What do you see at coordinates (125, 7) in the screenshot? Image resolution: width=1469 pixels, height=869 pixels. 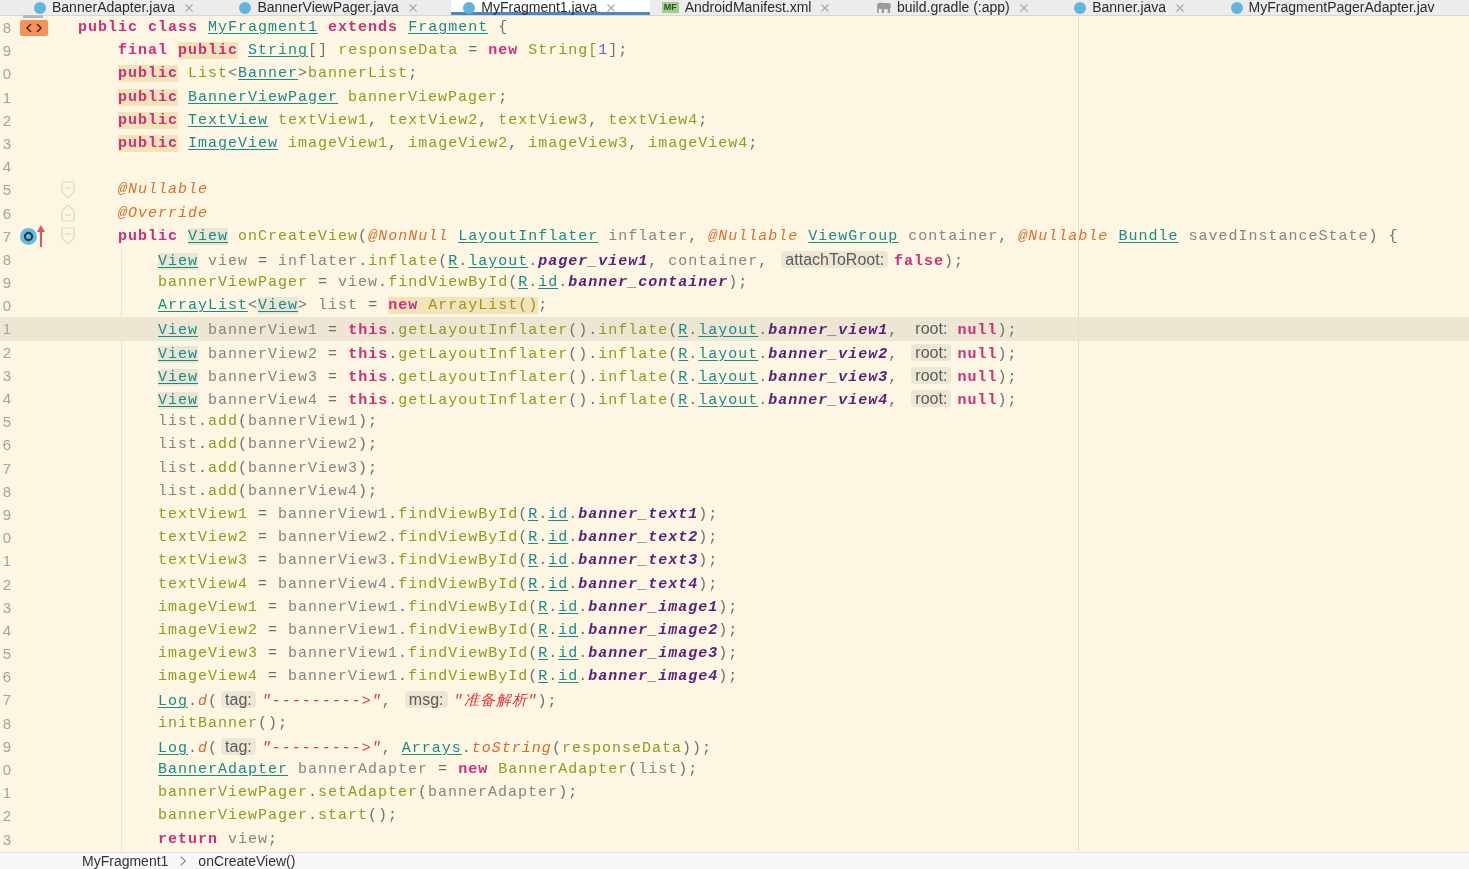 I see `editor-tab: BannerAdapter.java` at bounding box center [125, 7].